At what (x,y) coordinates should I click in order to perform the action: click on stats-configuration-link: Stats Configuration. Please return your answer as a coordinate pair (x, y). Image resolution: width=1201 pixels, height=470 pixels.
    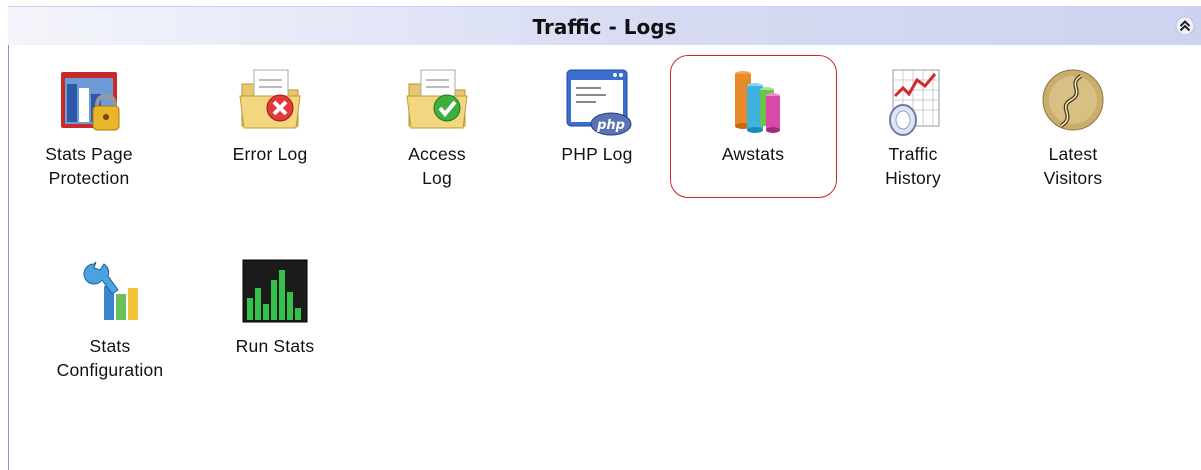
    Looking at the image, I should click on (110, 320).